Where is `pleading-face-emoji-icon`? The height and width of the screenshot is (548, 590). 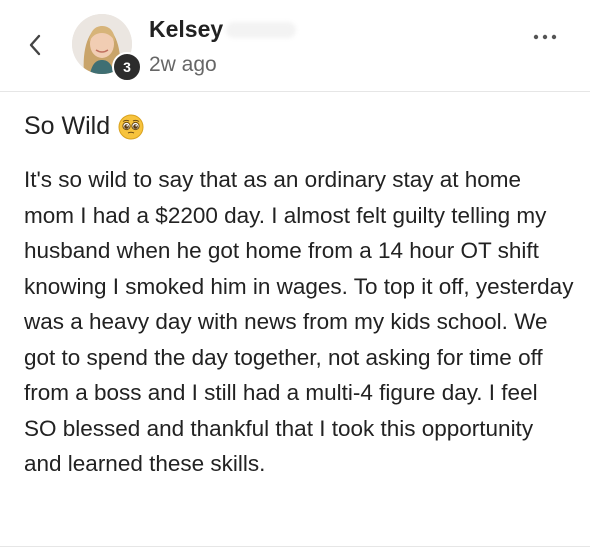 pleading-face-emoji-icon is located at coordinates (131, 127).